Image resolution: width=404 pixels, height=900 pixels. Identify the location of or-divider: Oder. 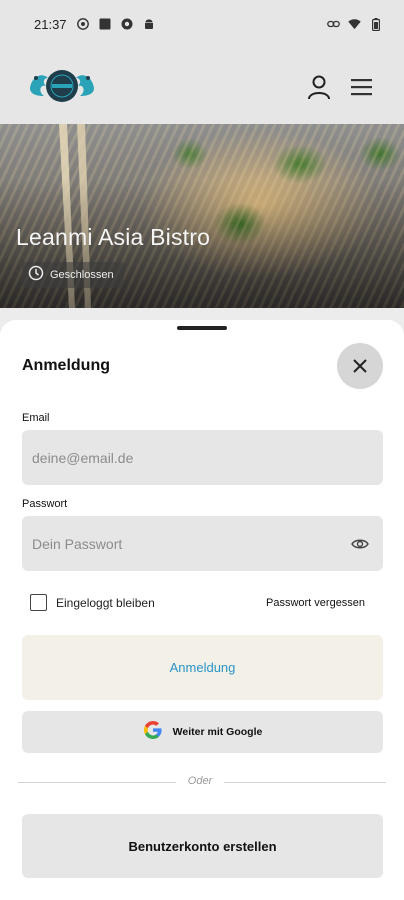
(202, 781).